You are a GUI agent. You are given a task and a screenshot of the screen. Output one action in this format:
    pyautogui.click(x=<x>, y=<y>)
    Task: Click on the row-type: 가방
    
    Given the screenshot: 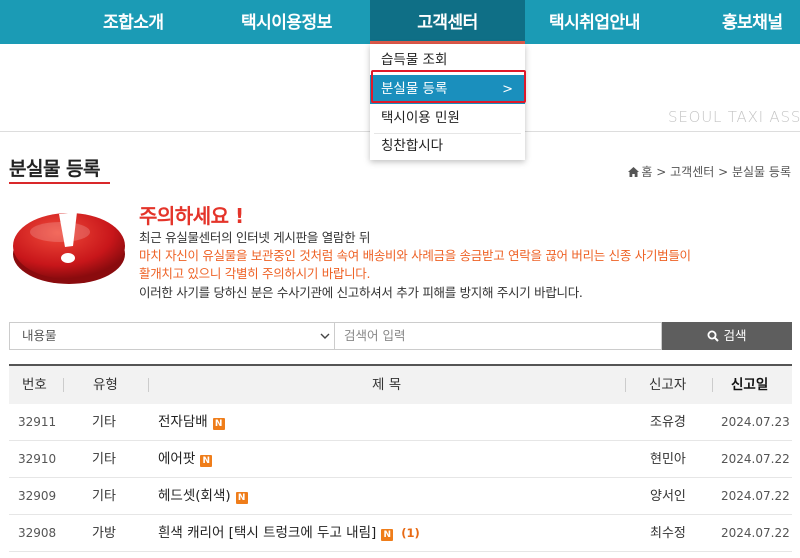 What is the action you would take?
    pyautogui.click(x=104, y=533)
    